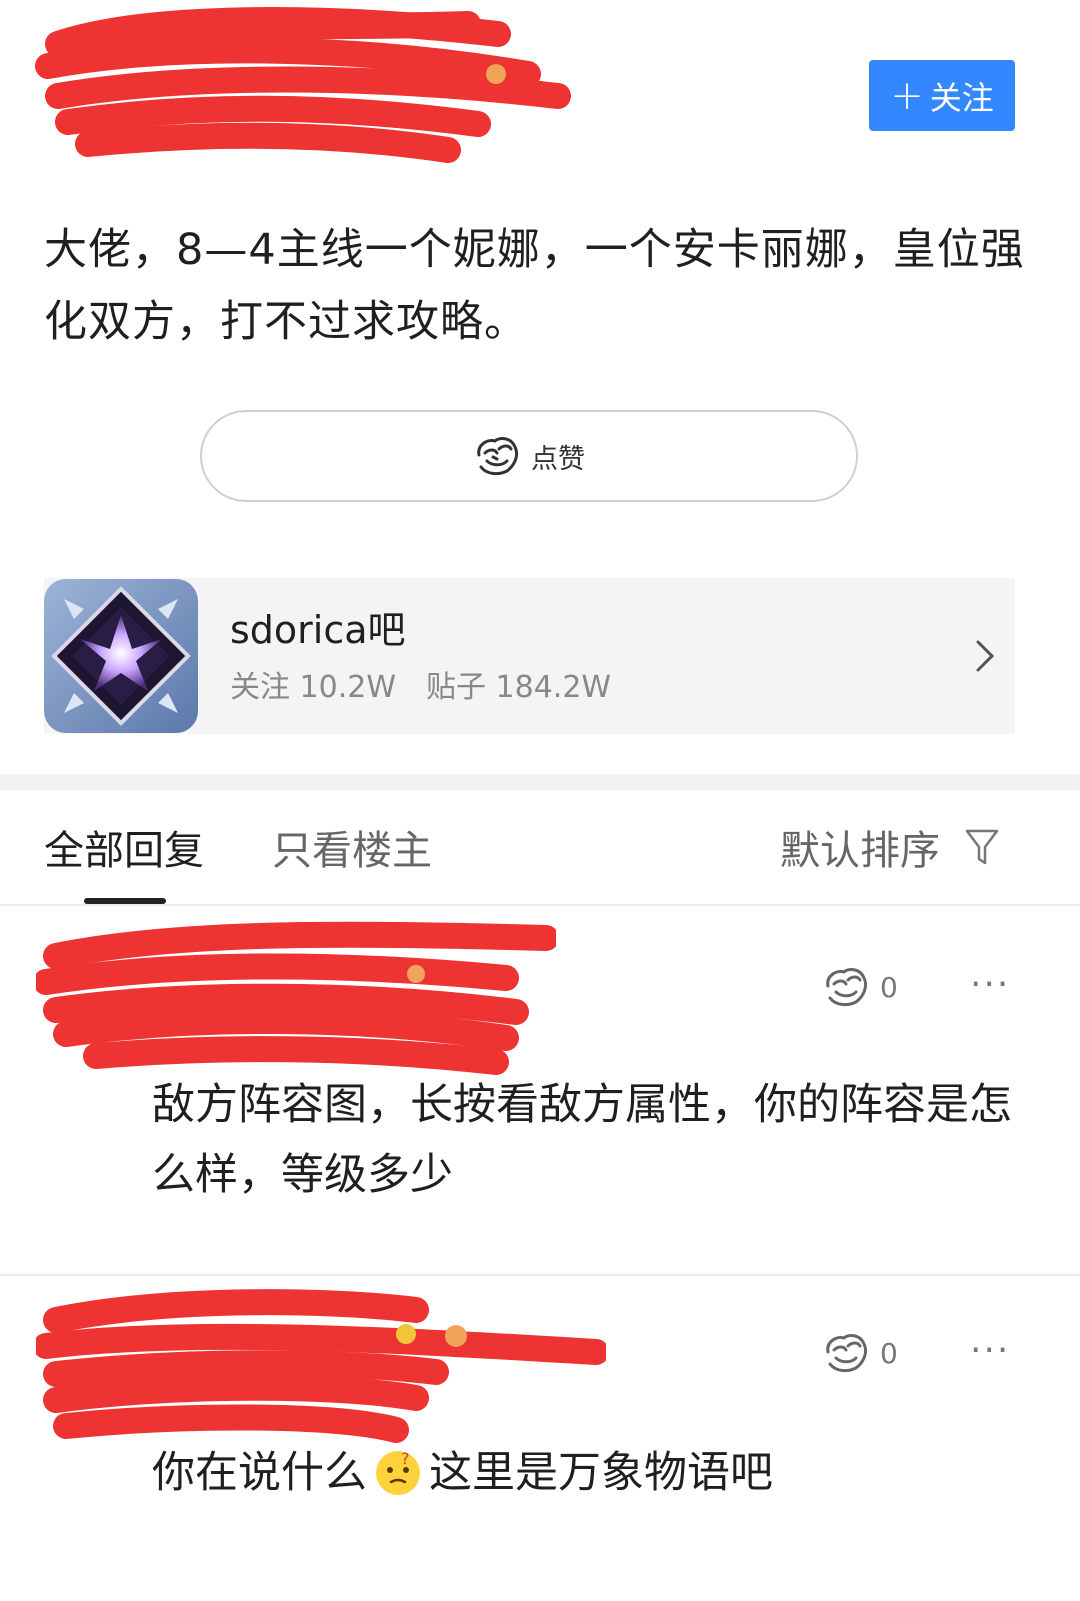 The image size is (1080, 1601). What do you see at coordinates (313, 687) in the screenshot?
I see `forum-follow-count: 关注 10.2W` at bounding box center [313, 687].